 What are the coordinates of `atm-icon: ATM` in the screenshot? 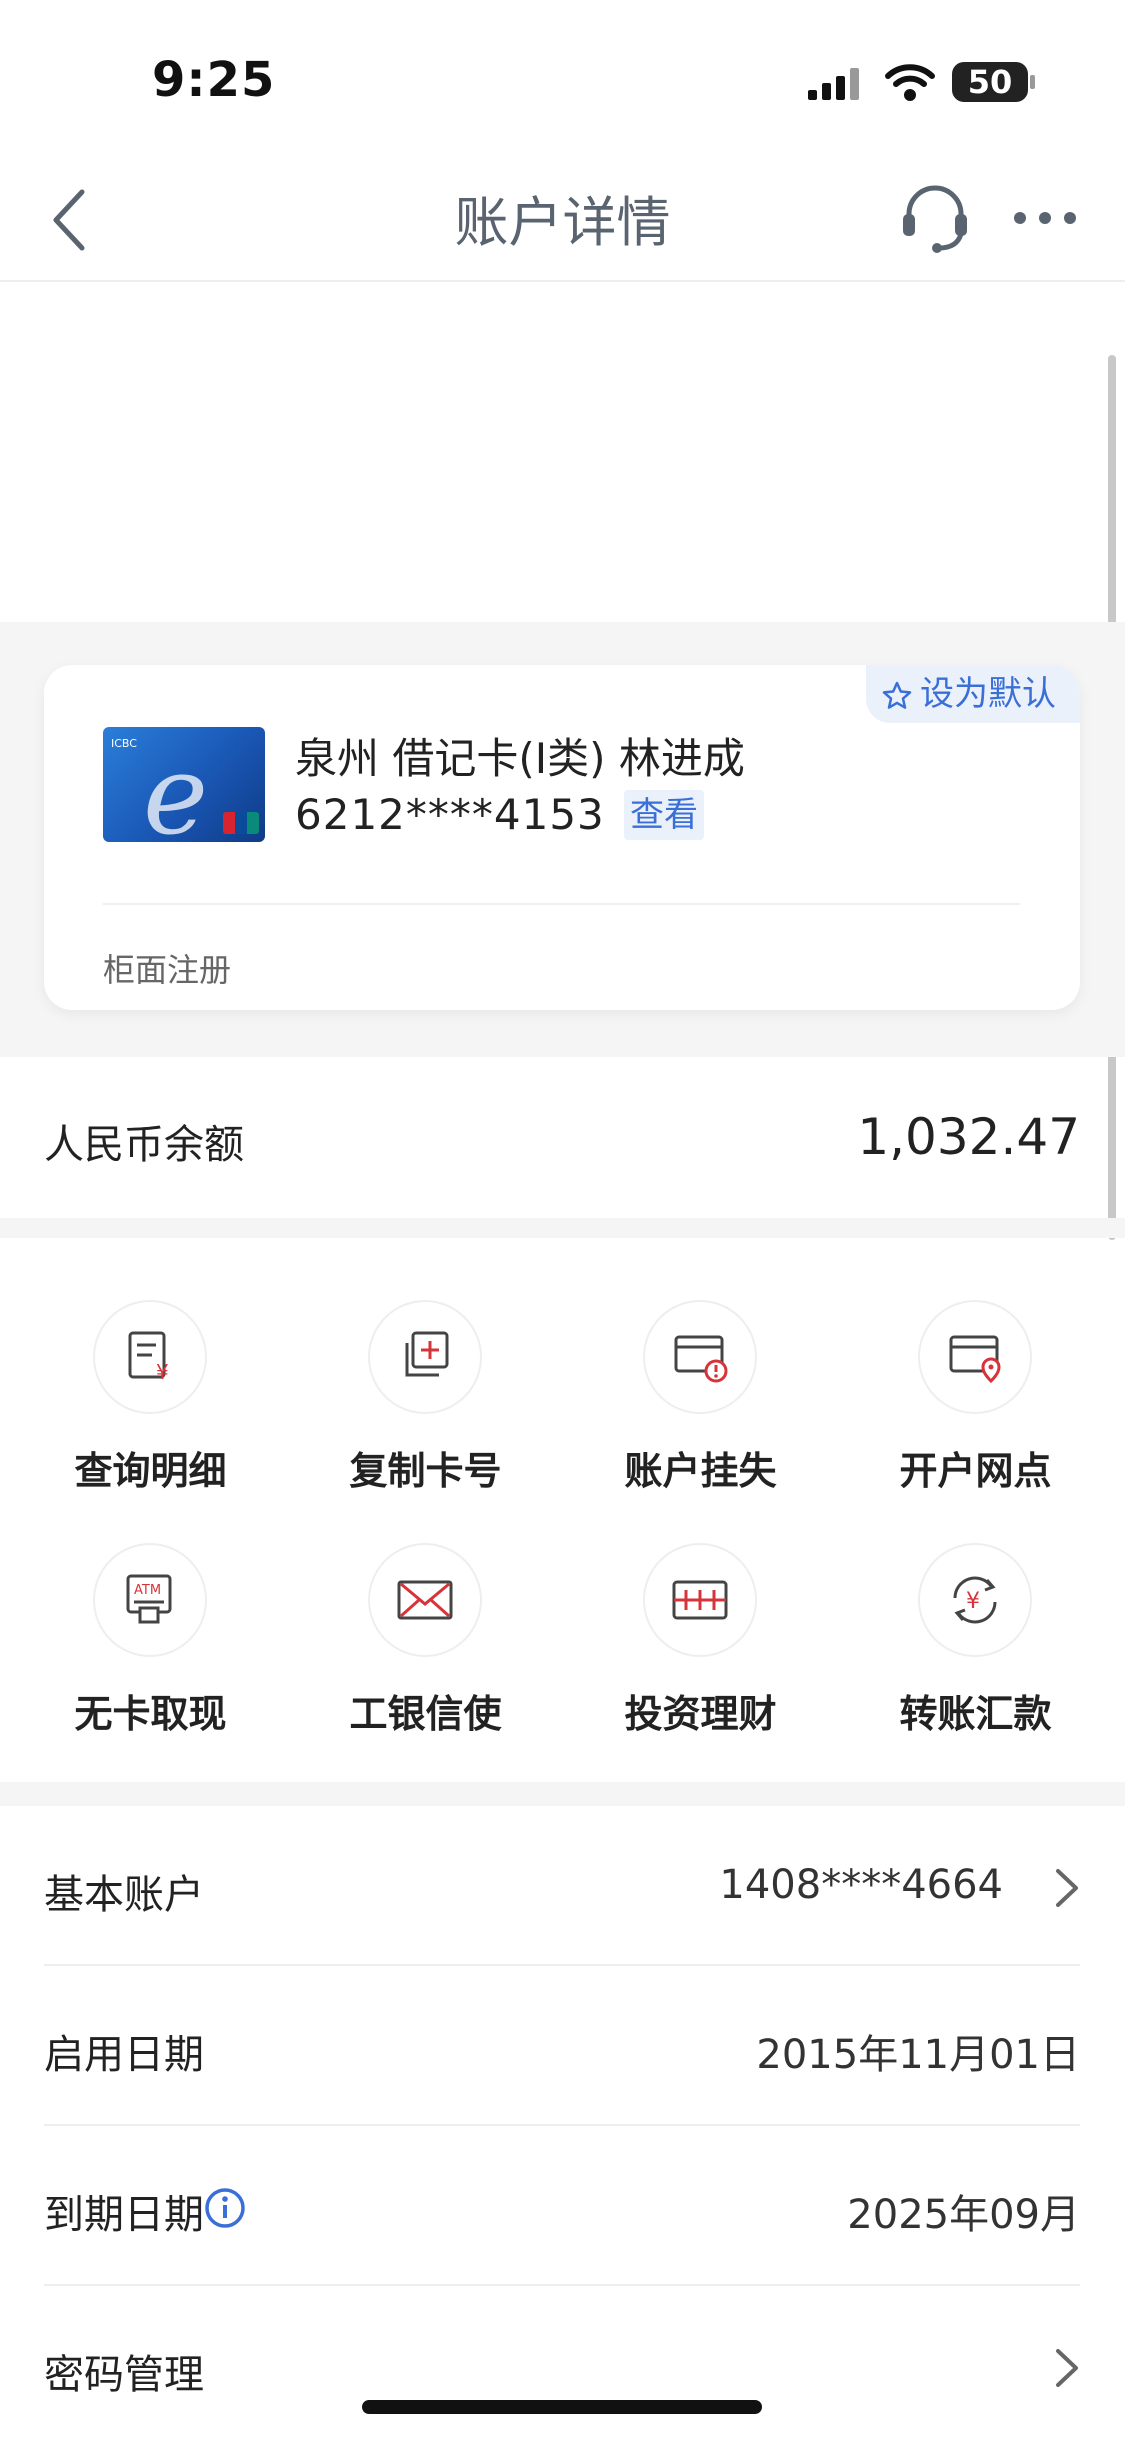 It's located at (149, 1599).